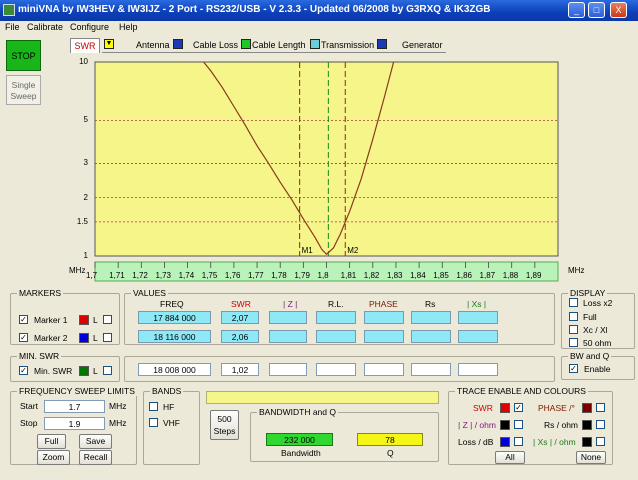 The width and height of the screenshot is (638, 480). Describe the element at coordinates (107, 319) in the screenshot. I see `marker1-l-checkbox` at that location.